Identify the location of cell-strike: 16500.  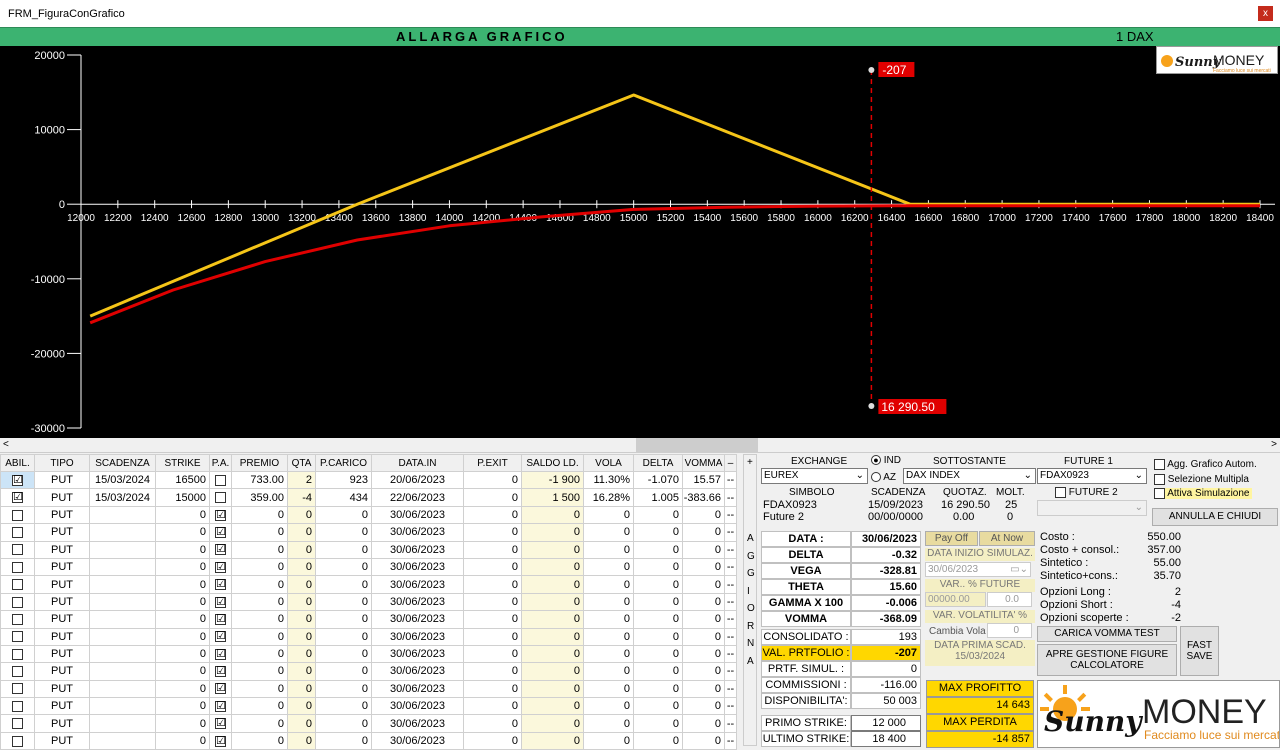
(182, 480).